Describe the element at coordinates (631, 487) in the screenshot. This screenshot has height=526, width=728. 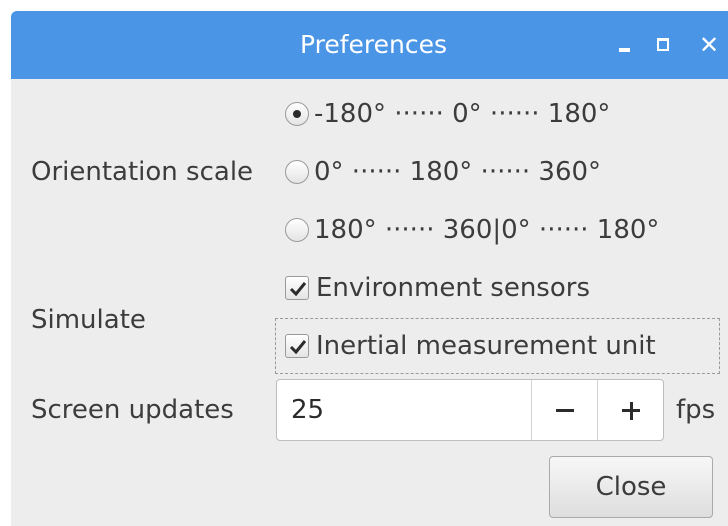
I see `close-button: Close` at that location.